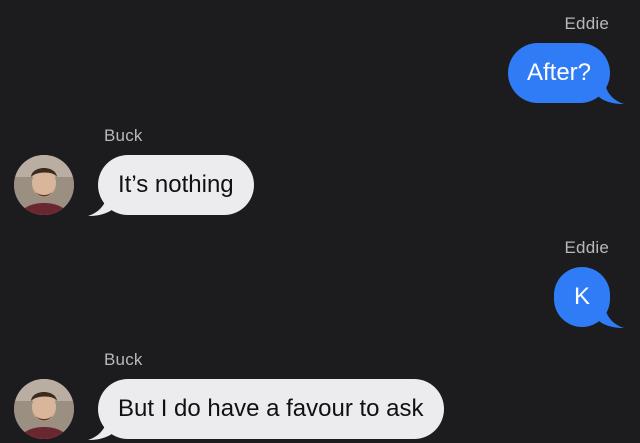  I want to click on message-bubble: It’s nothing, so click(176, 185).